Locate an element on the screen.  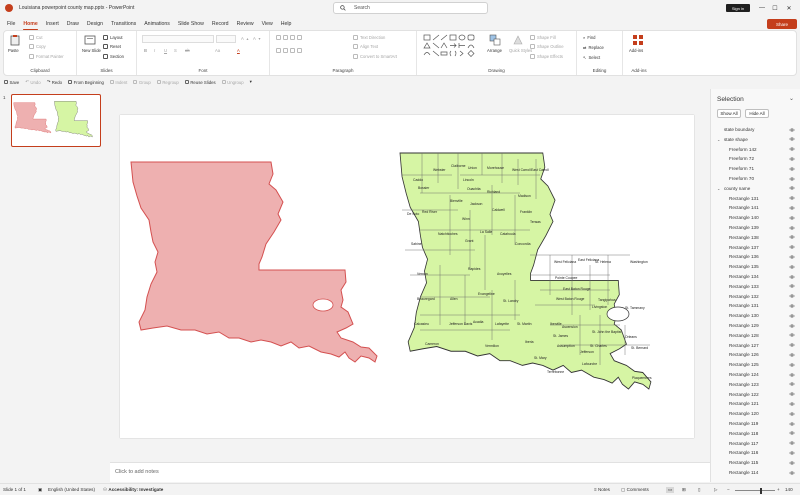
section-button: Section is located at coordinates (113, 56).